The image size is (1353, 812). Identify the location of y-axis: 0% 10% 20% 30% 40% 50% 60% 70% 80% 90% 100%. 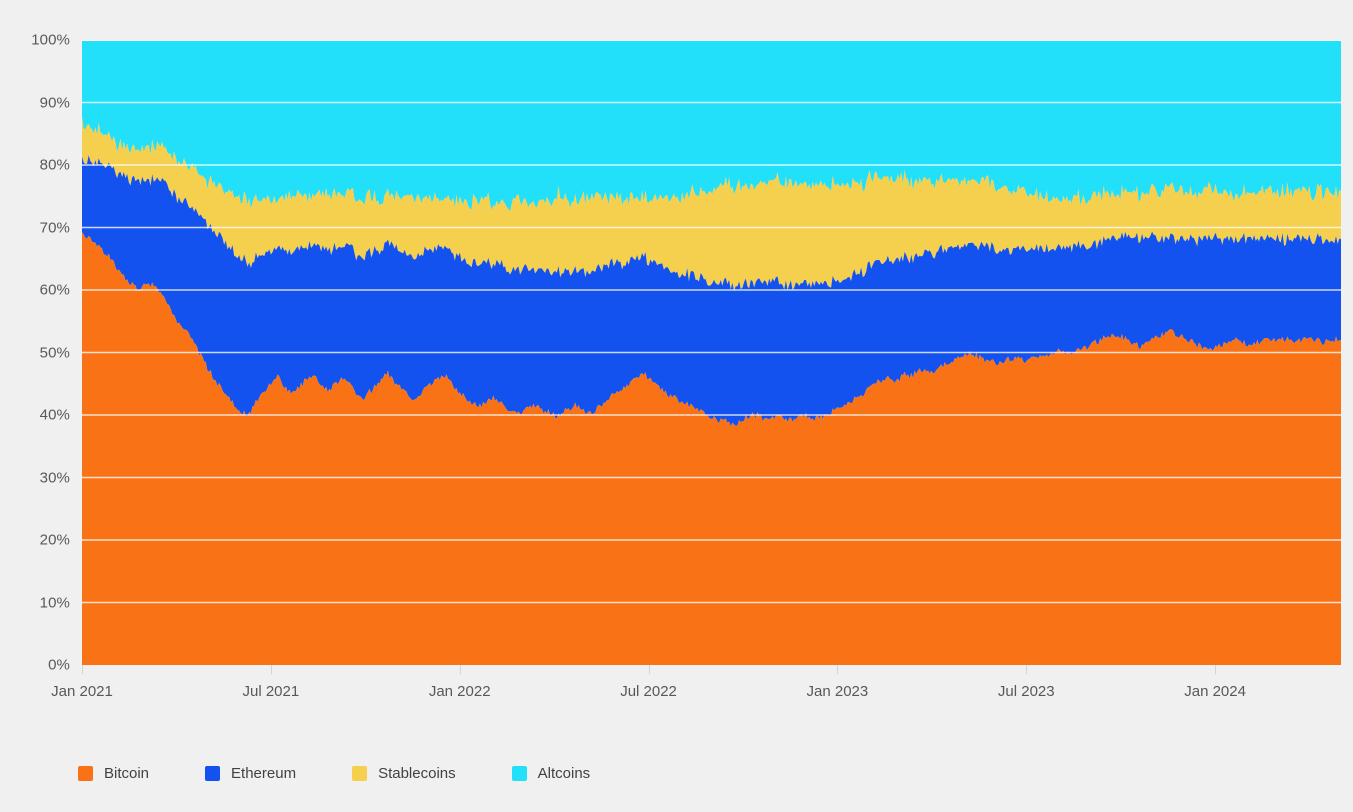
(35, 353).